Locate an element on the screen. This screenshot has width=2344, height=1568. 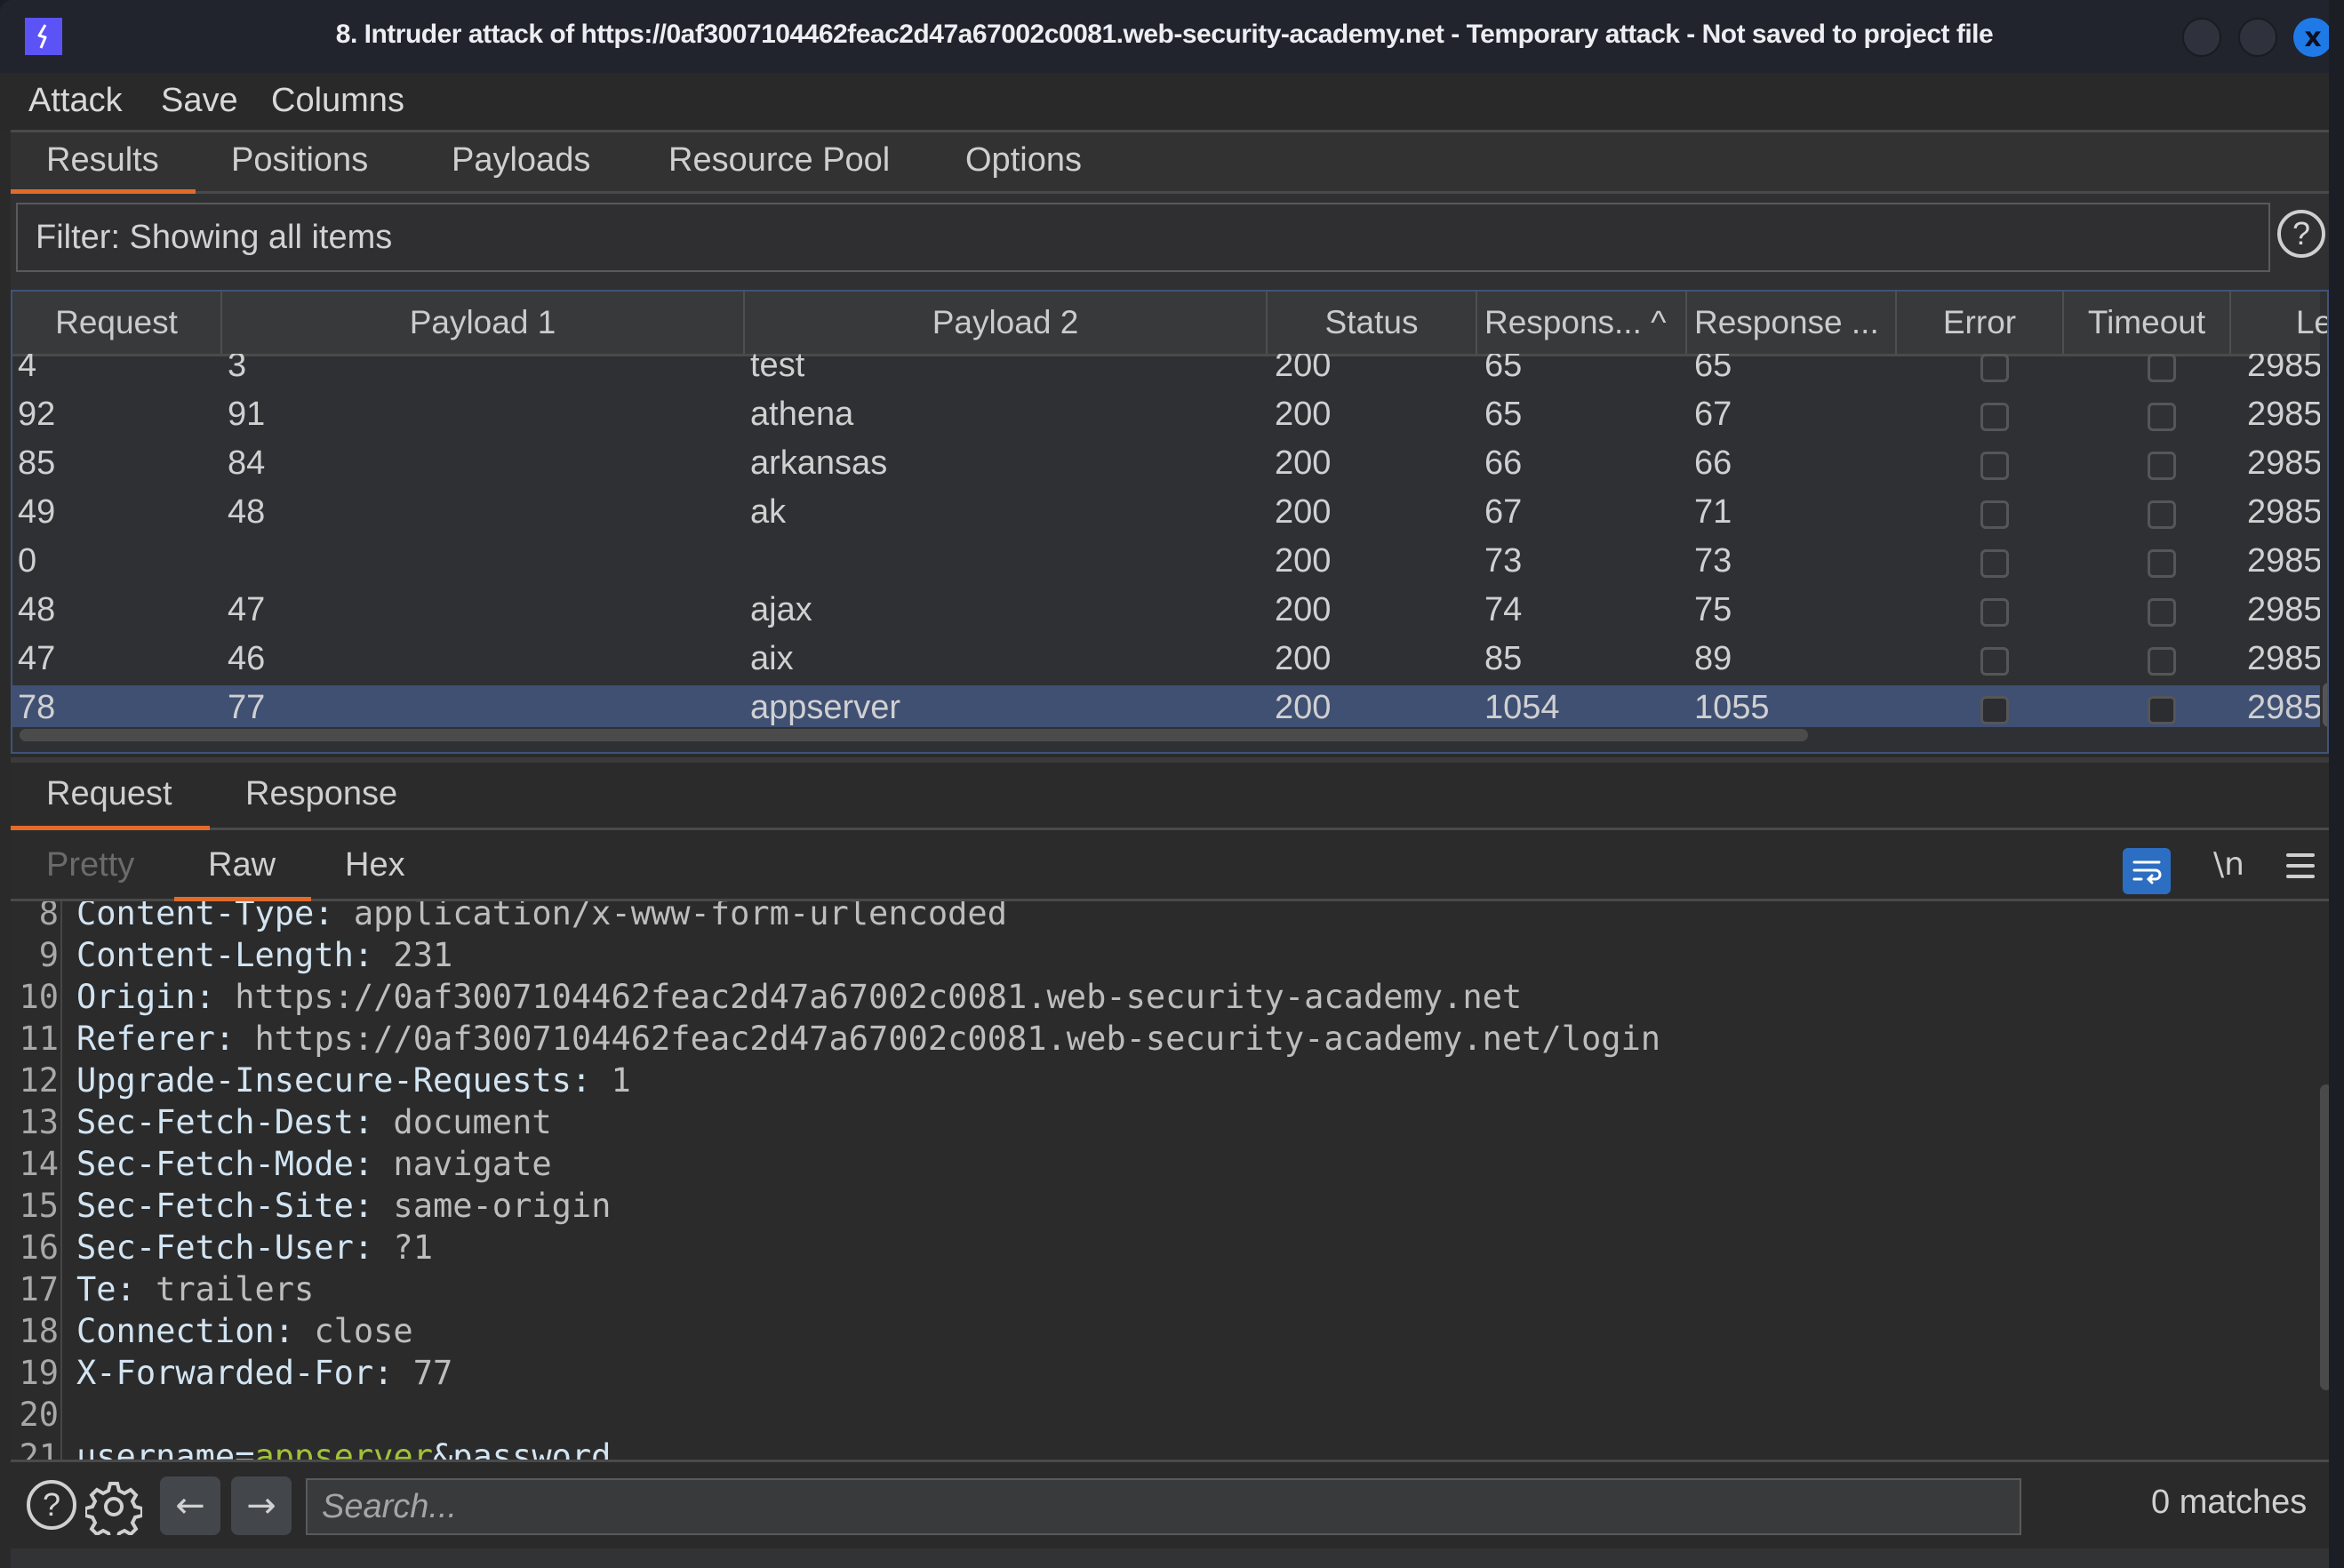
tab-options: Options is located at coordinates (1023, 160).